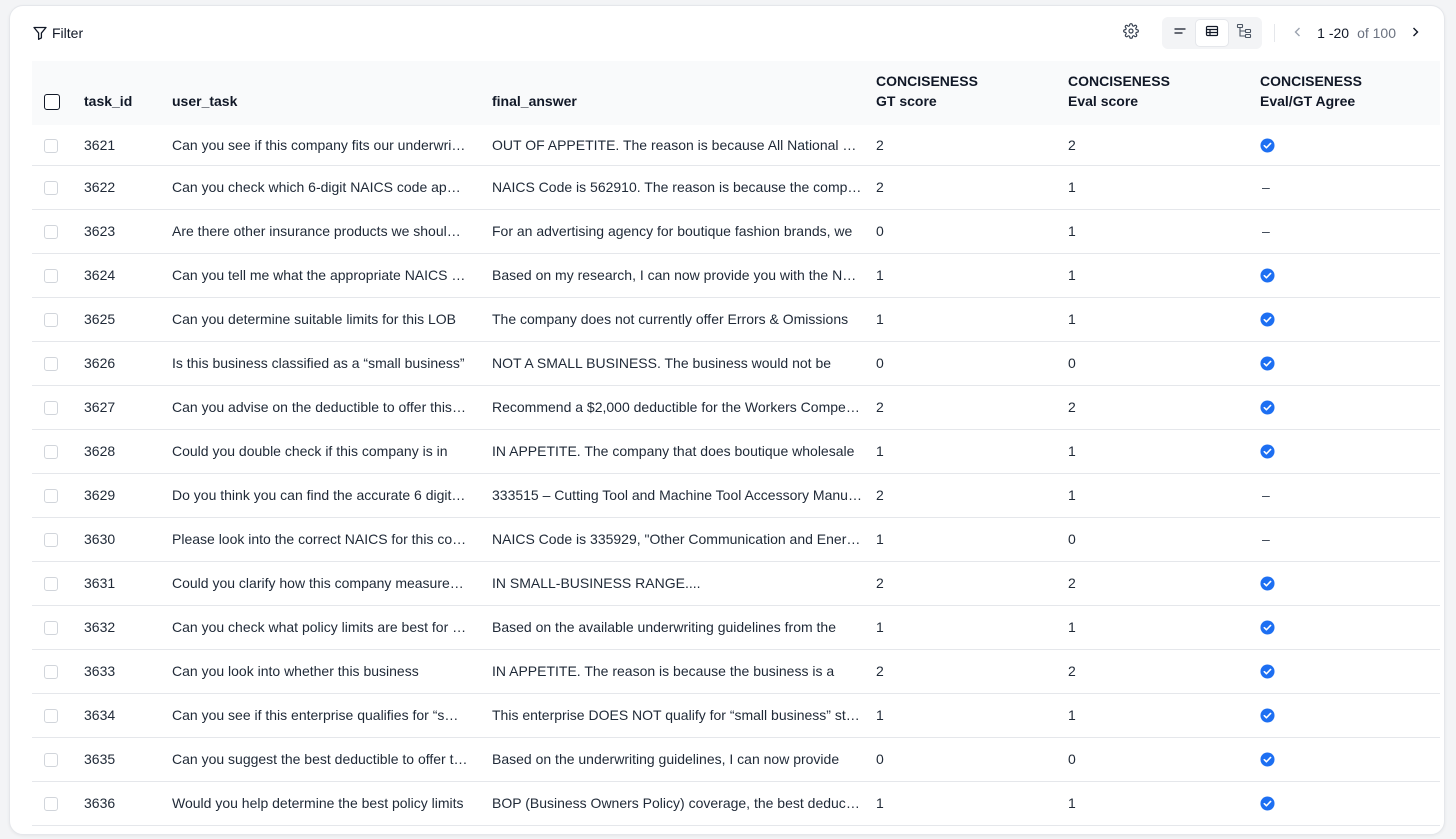 This screenshot has width=1456, height=839. I want to click on cell-task-id: 3622, so click(128, 187).